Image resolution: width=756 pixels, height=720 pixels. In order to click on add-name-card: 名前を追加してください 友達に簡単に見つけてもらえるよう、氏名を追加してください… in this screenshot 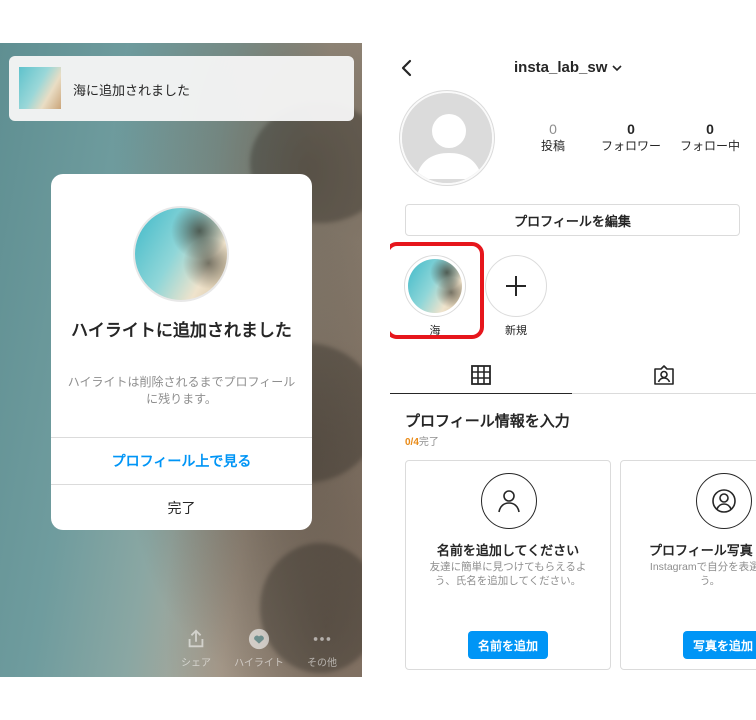, I will do `click(508, 565)`.